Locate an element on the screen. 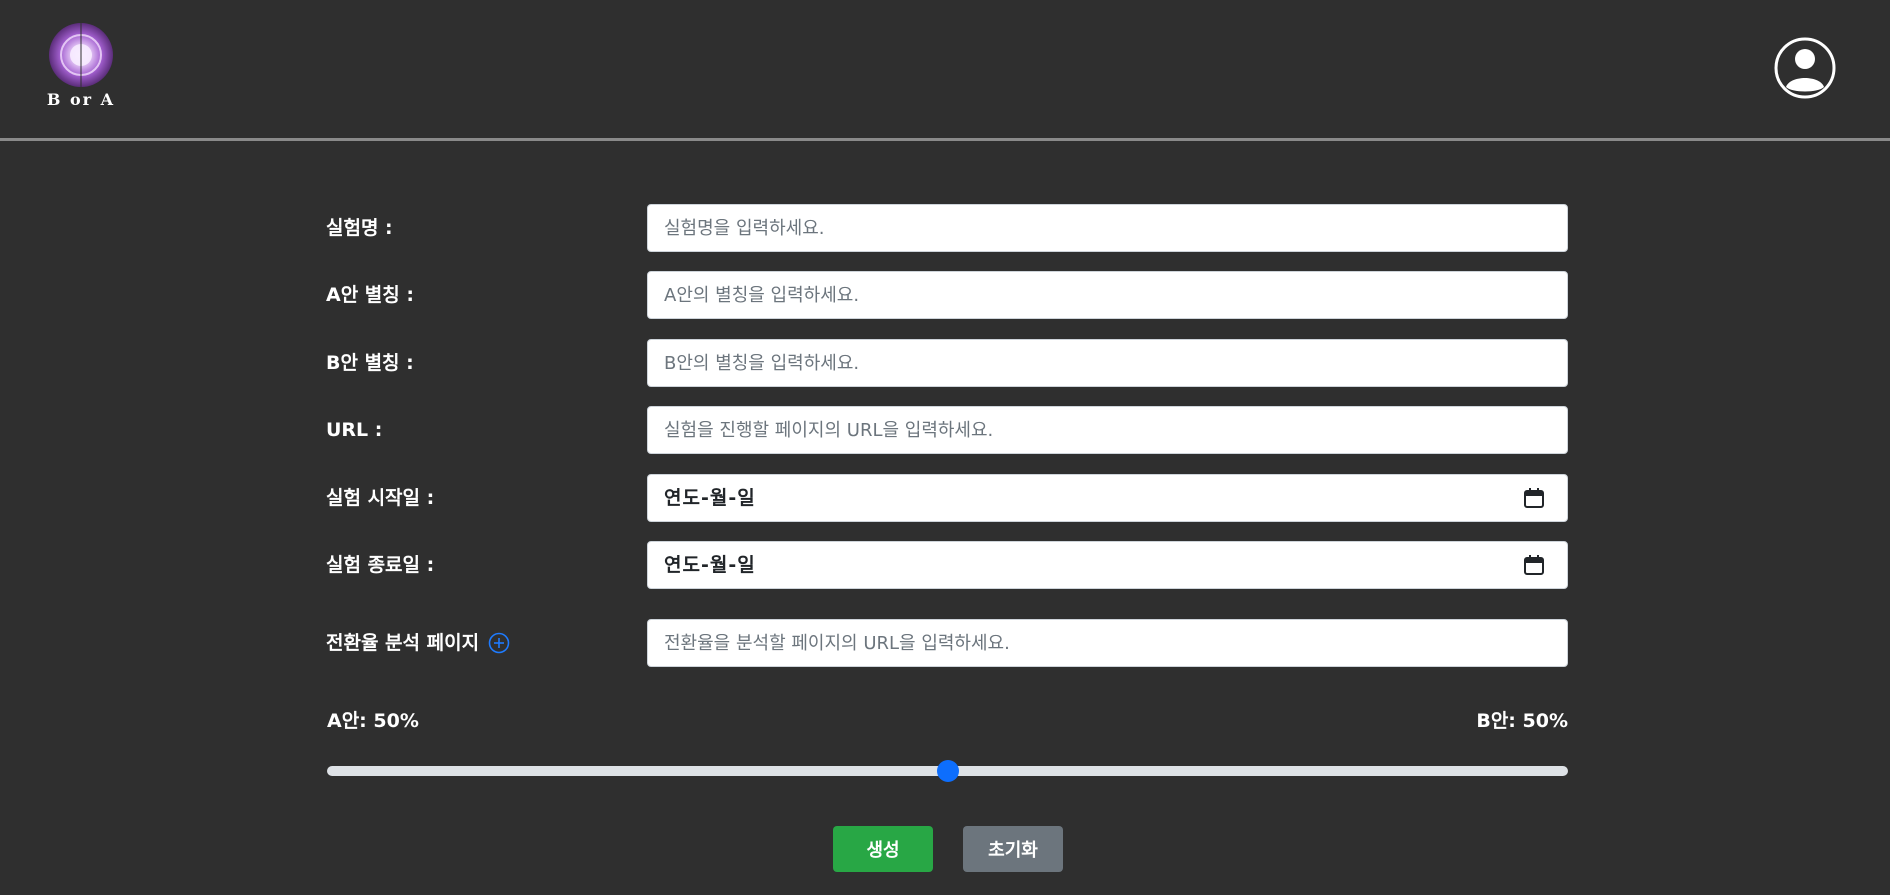 Image resolution: width=1890 pixels, height=895 pixels. url-row: URL : is located at coordinates (947, 430).